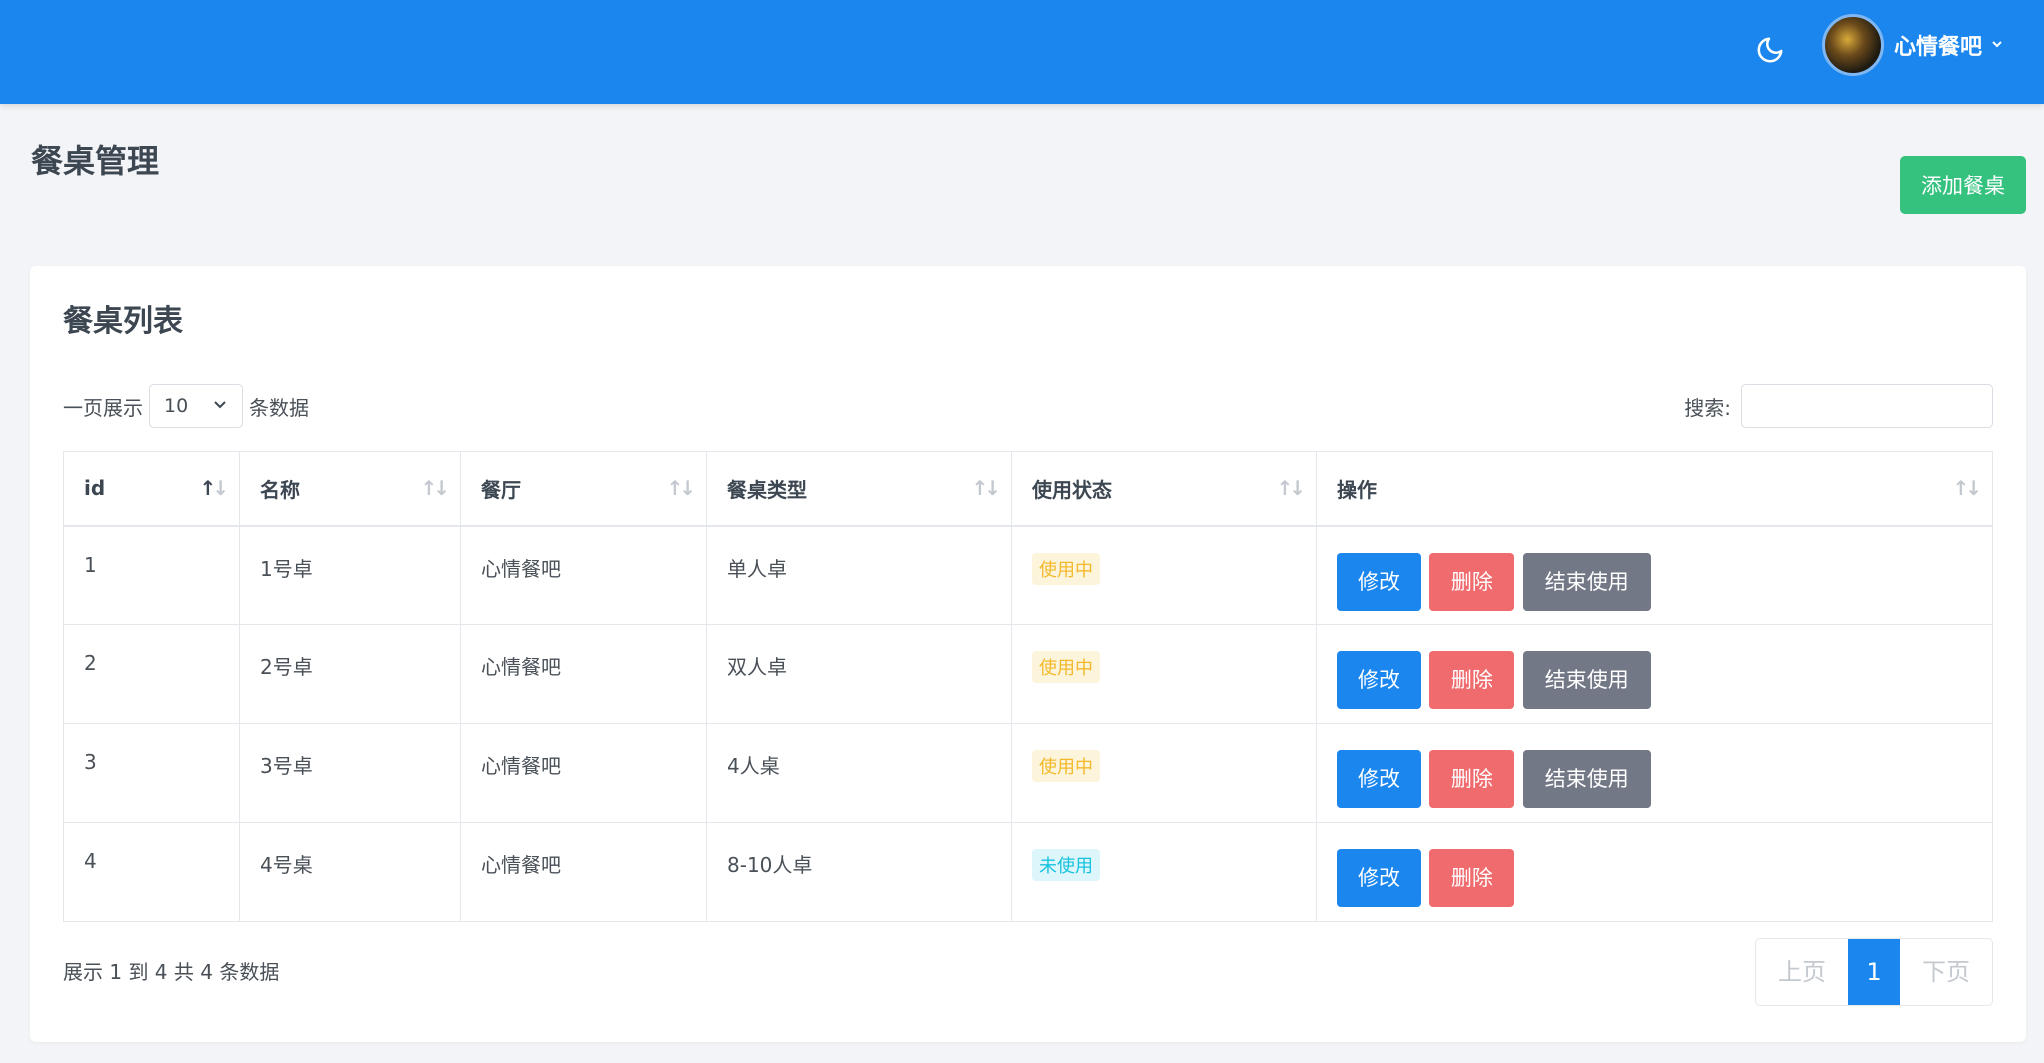 This screenshot has width=2044, height=1063. I want to click on cell-type: 双人卓, so click(859, 674).